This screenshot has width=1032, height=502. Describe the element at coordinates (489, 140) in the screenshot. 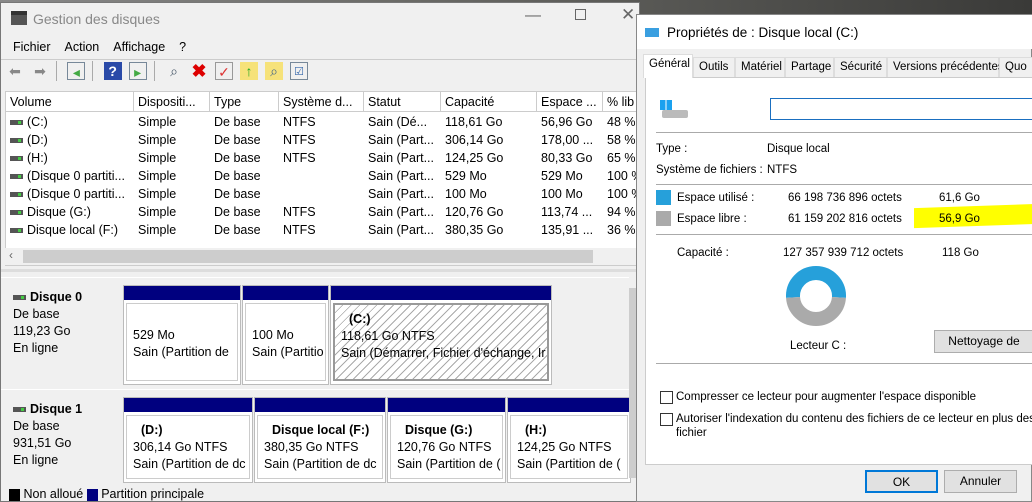

I see `table-cell: 306,14 Go` at that location.